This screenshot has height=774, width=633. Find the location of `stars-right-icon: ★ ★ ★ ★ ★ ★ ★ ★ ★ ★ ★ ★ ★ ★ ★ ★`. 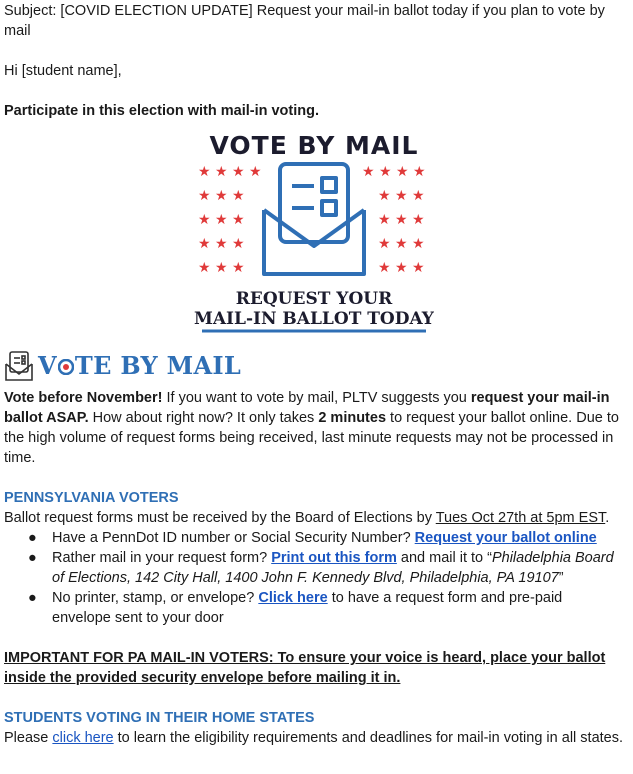

stars-right-icon: ★ ★ ★ ★ ★ ★ ★ ★ ★ ★ ★ ★ ★ ★ ★ ★ is located at coordinates (394, 220).